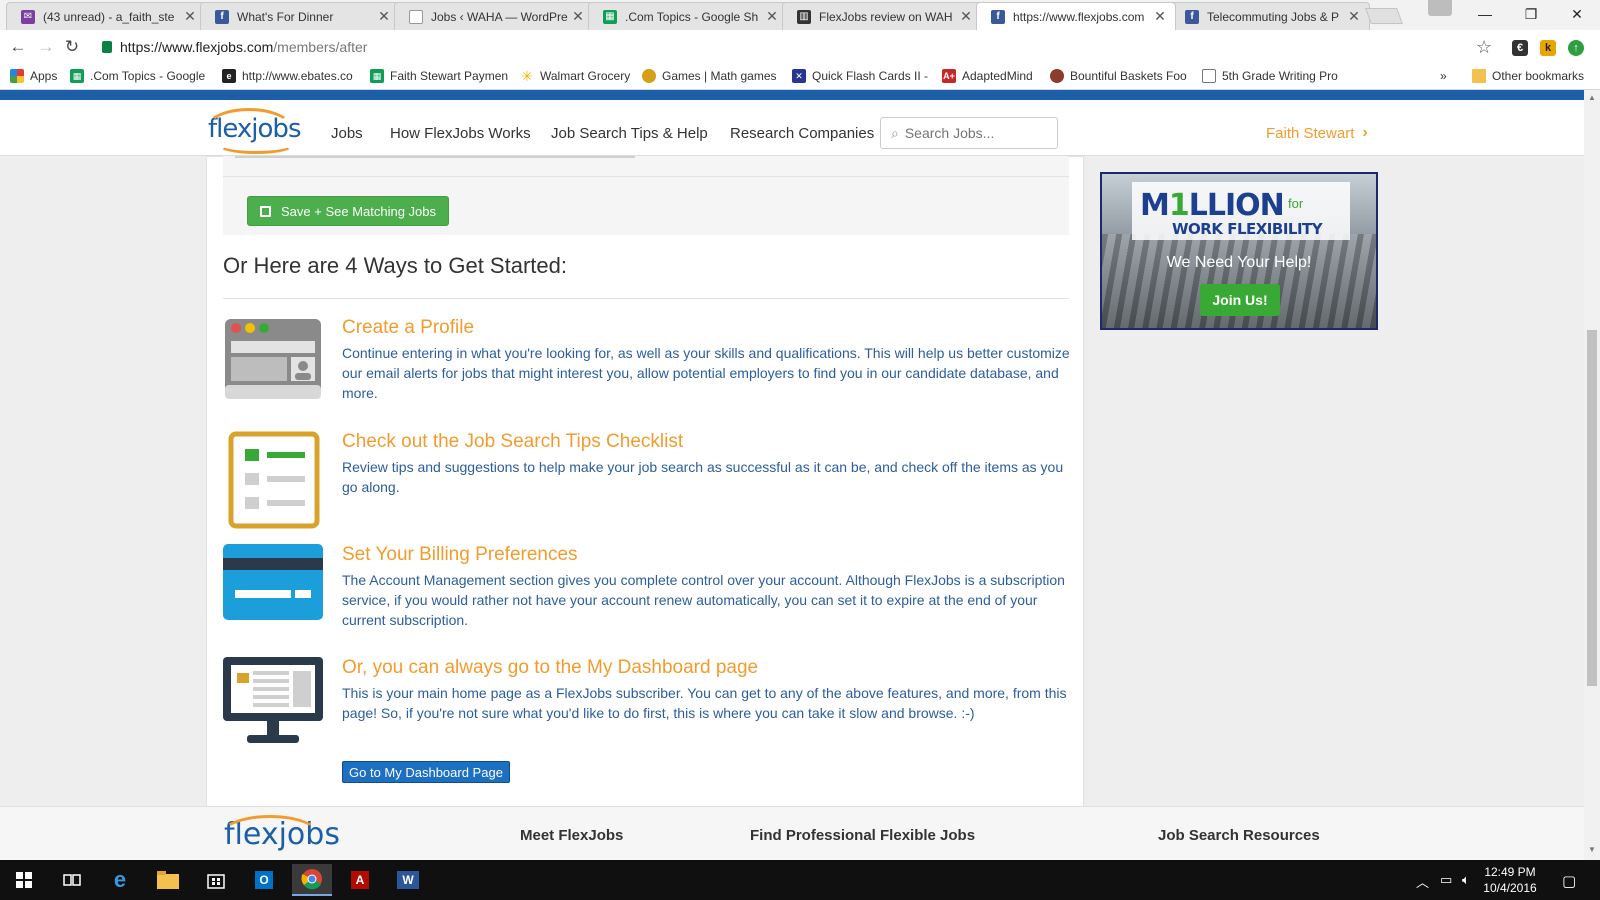  Describe the element at coordinates (1548, 48) in the screenshot. I see `extension-k-icon: k` at that location.